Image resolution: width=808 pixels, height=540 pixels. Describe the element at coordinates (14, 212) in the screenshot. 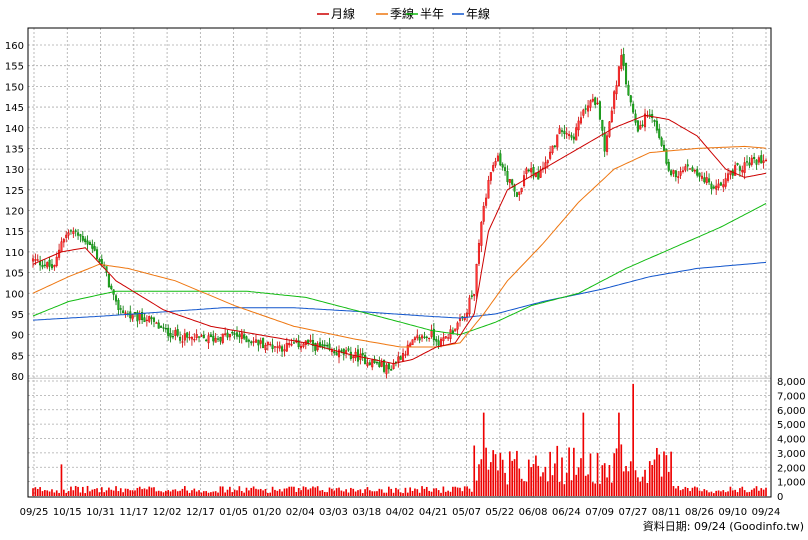

I see `price-tick-label: 120` at that location.